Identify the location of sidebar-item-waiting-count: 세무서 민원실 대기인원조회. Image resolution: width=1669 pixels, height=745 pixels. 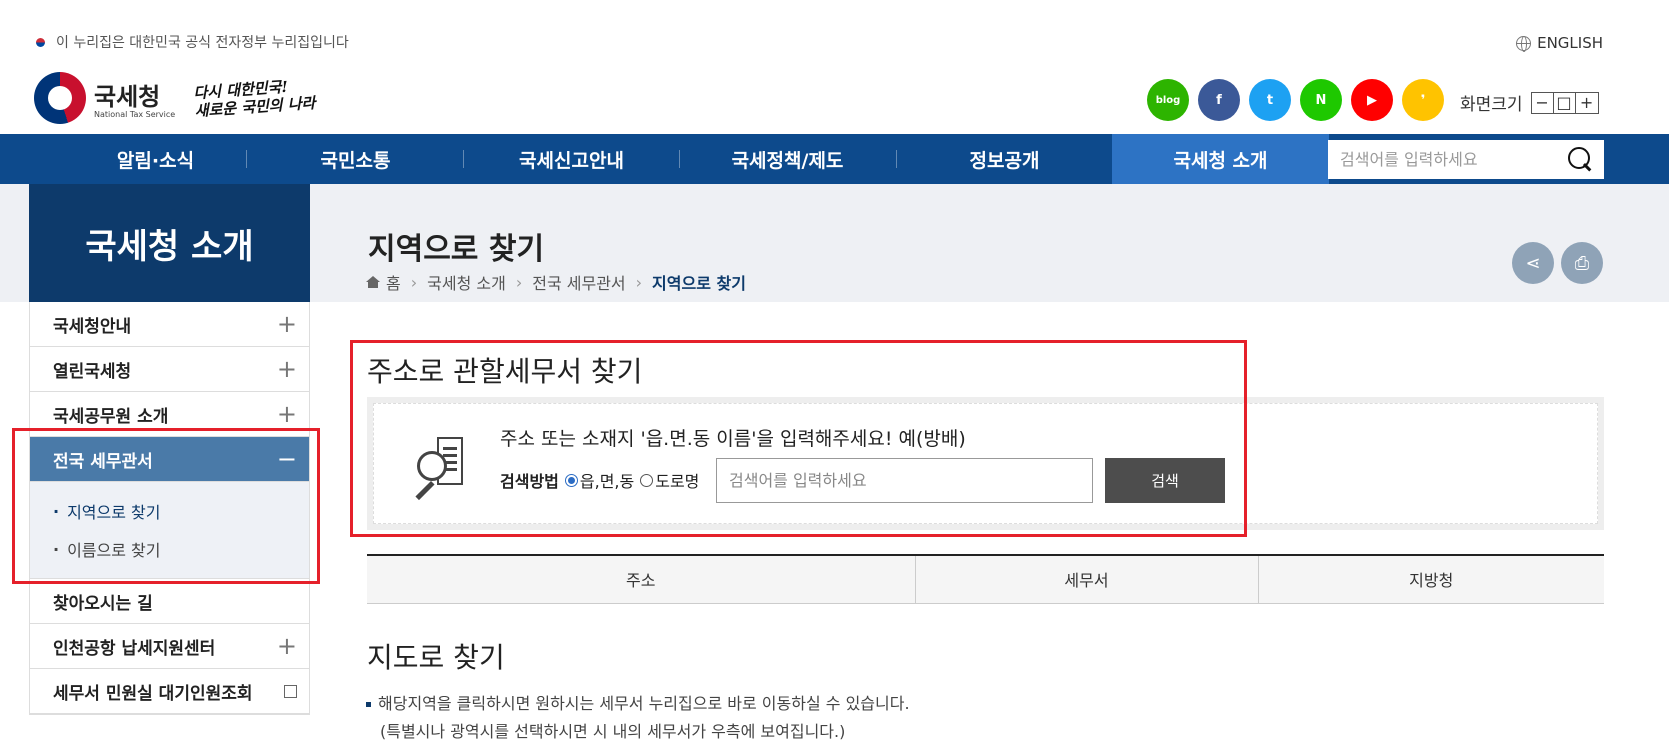
(169, 691).